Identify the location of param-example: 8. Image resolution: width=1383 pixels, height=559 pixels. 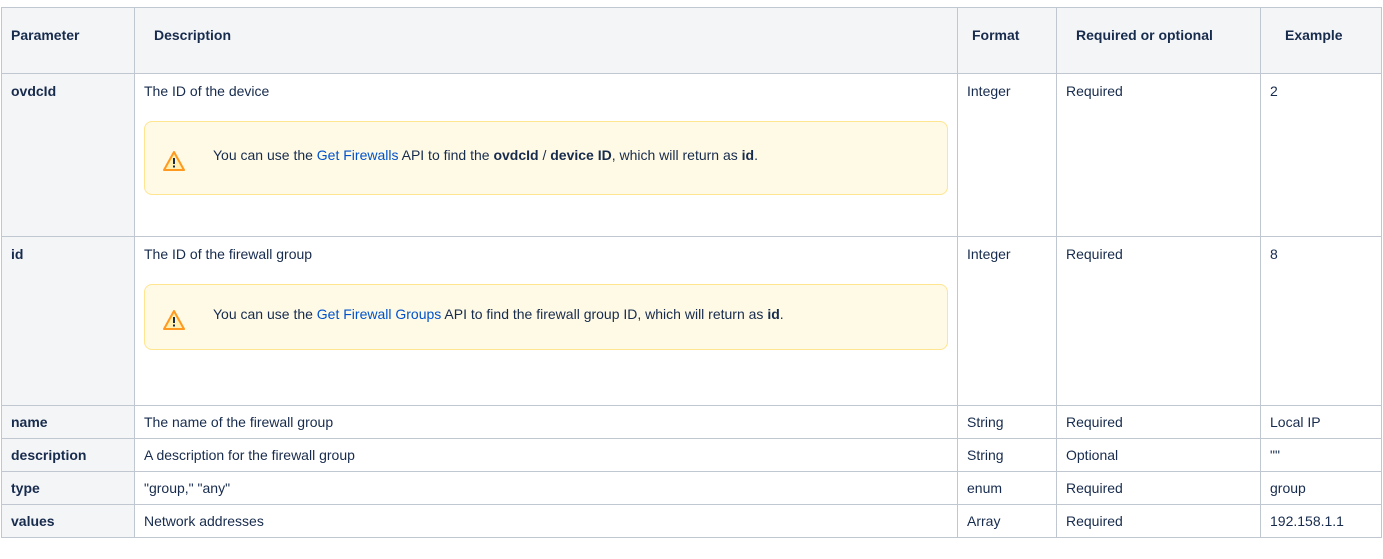
(1321, 321).